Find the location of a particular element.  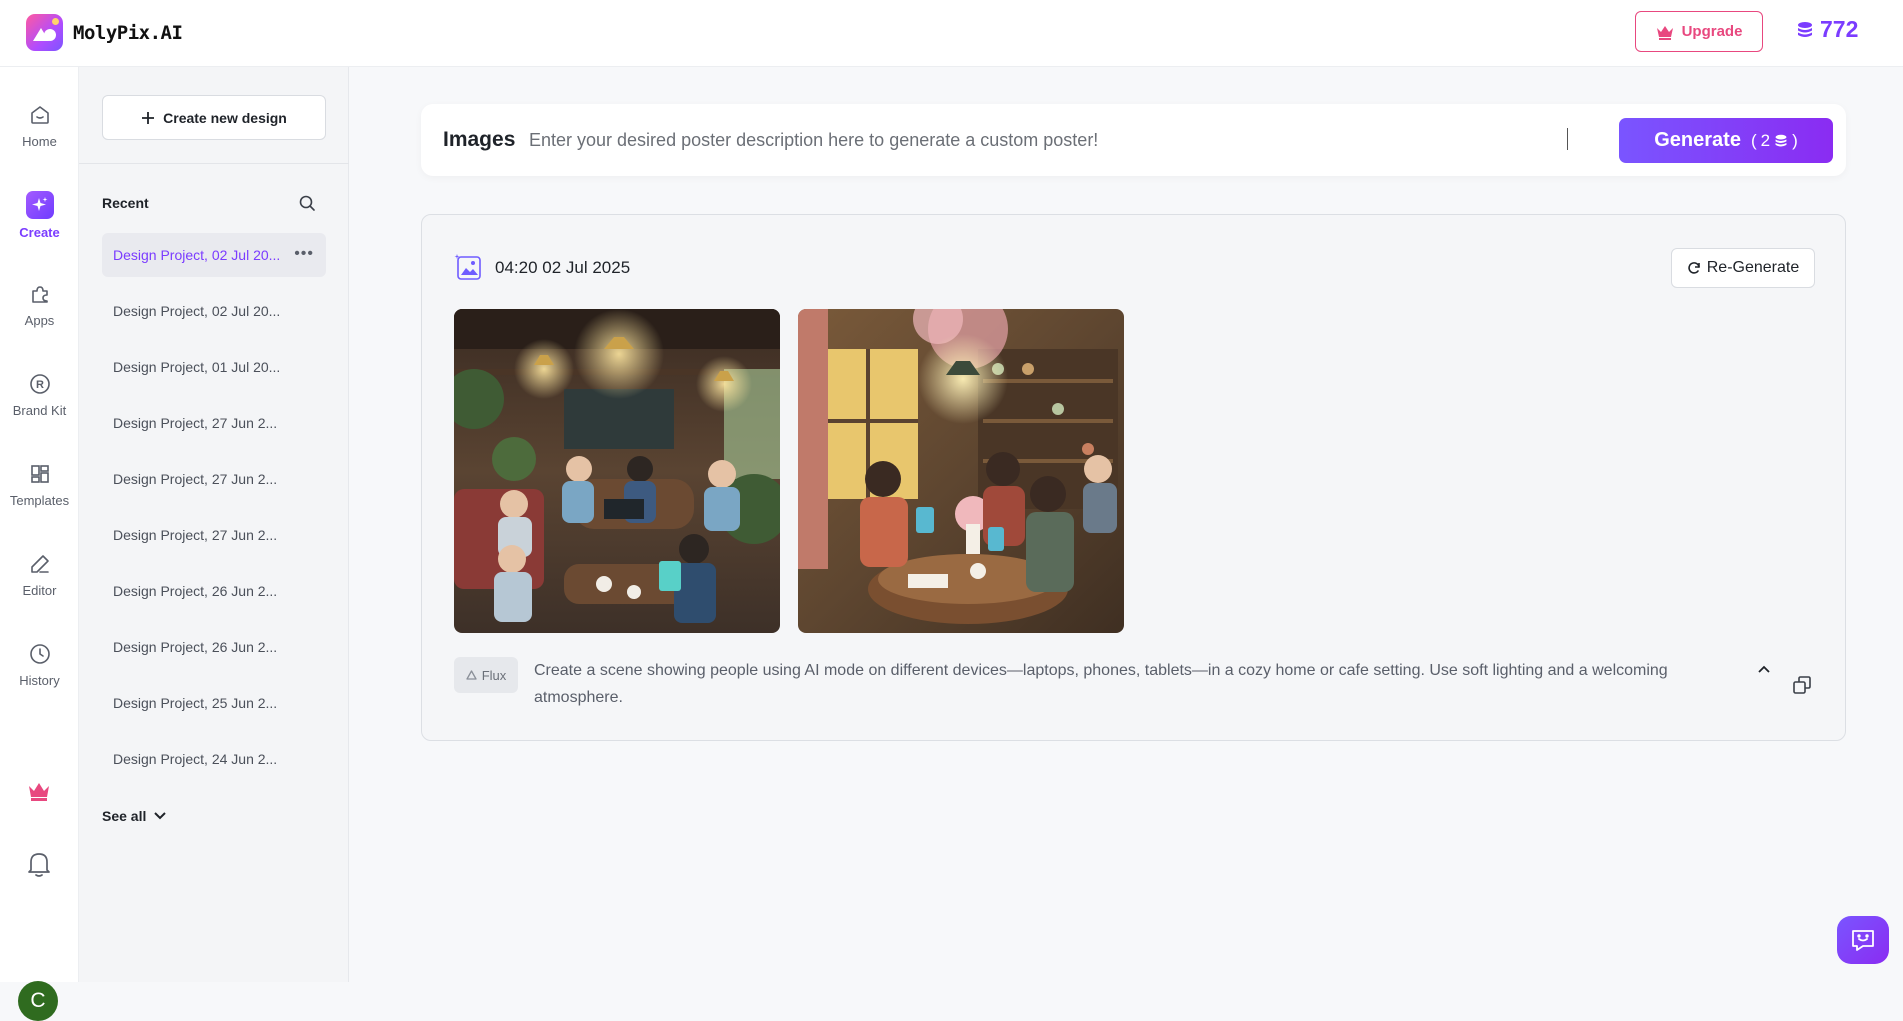

rail-item-templates: Templates is located at coordinates (39, 484).